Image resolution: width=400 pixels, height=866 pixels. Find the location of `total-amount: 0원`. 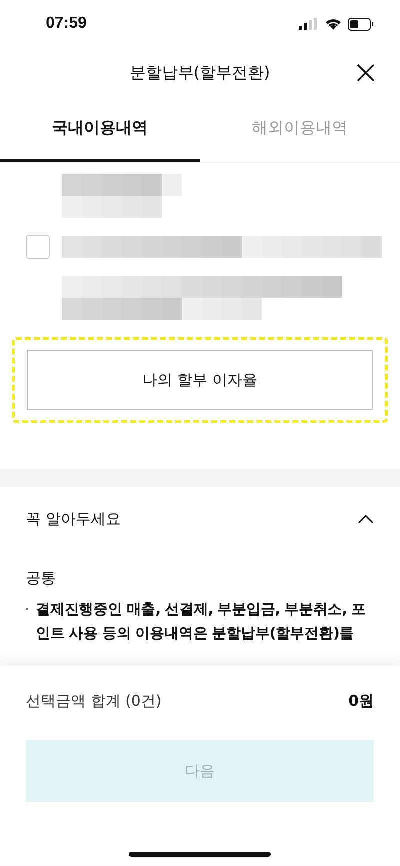

total-amount: 0원 is located at coordinates (361, 701).